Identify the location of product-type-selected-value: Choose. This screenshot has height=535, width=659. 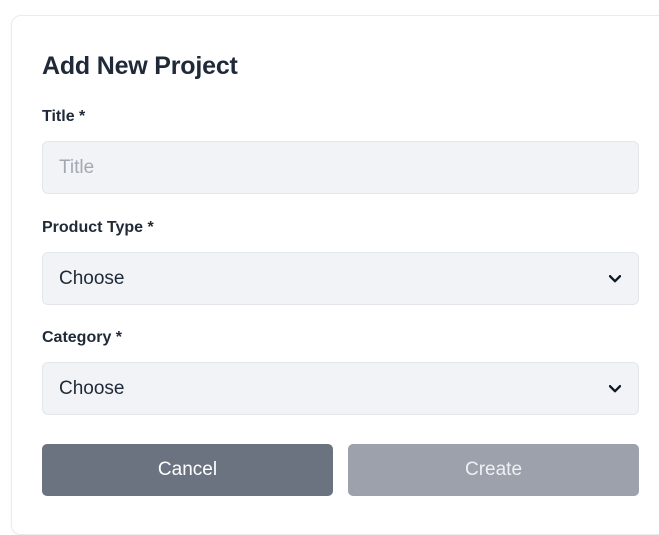
(92, 278).